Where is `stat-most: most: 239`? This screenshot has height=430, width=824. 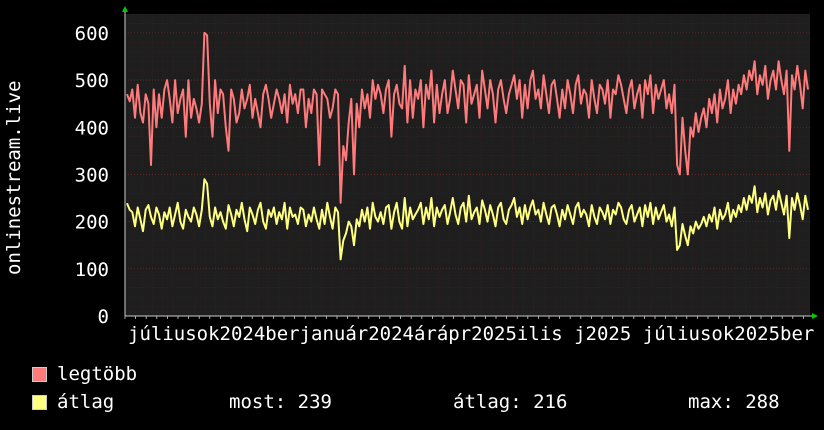
stat-most: most: 239 is located at coordinates (280, 402).